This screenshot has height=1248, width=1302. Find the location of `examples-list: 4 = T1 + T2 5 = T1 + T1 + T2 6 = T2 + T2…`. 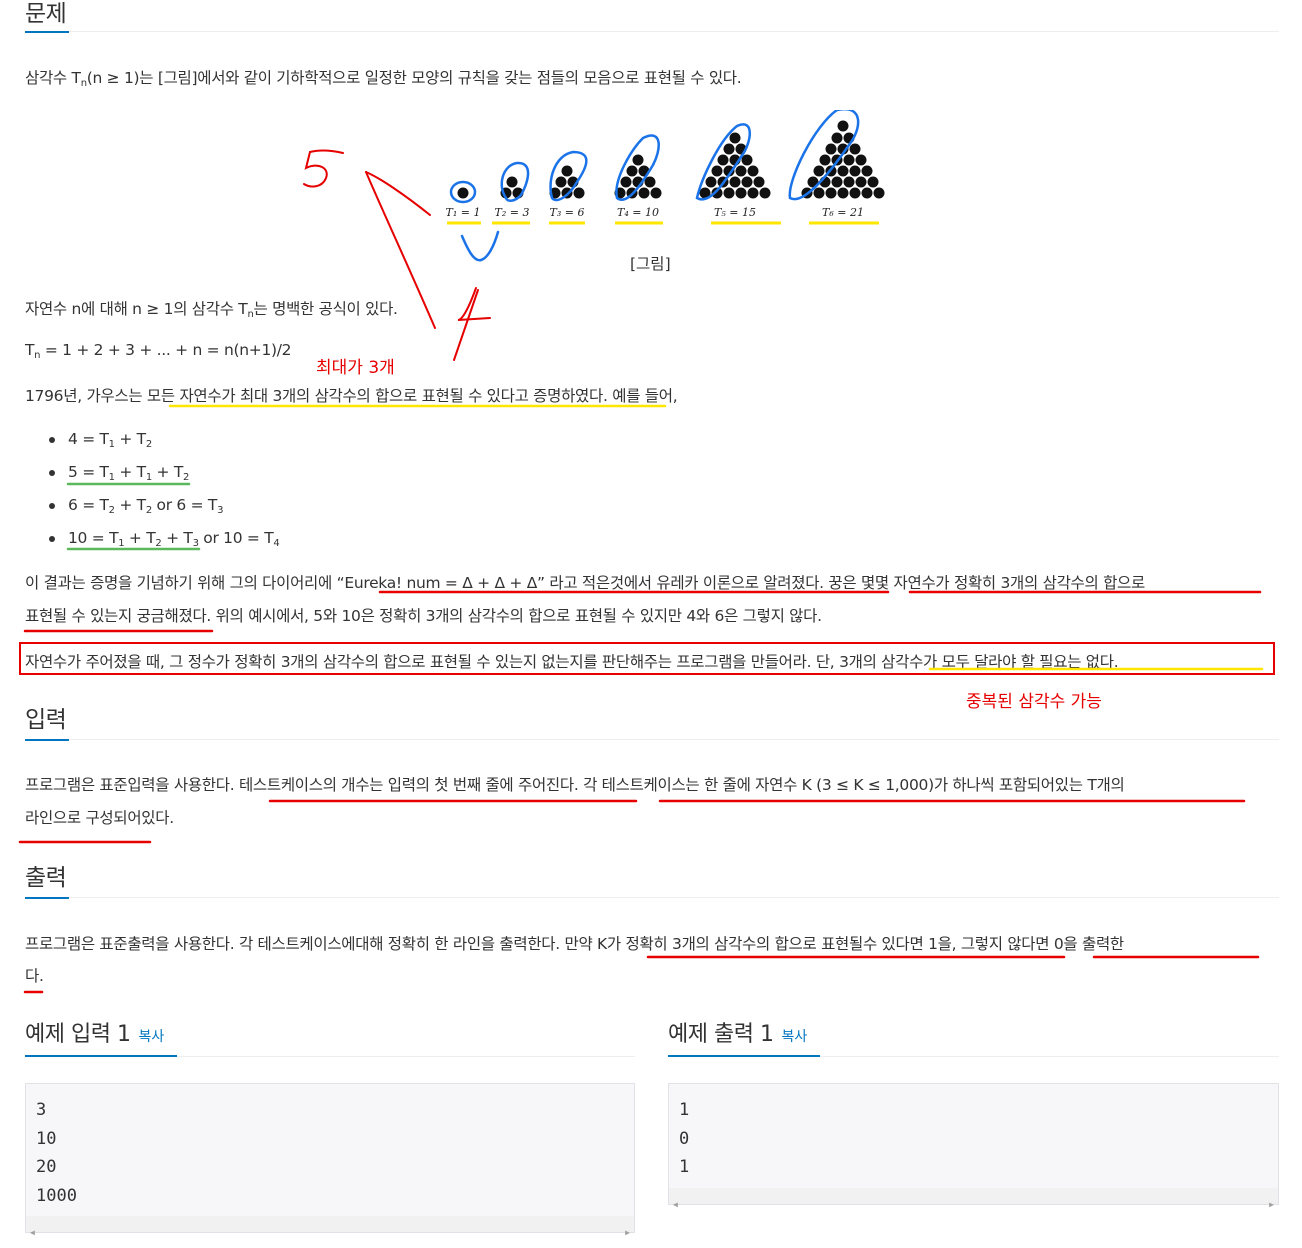

examples-list: 4 = T1 + T2 5 = T1 + T1 + T2 6 = T2 + T2… is located at coordinates (152, 491).